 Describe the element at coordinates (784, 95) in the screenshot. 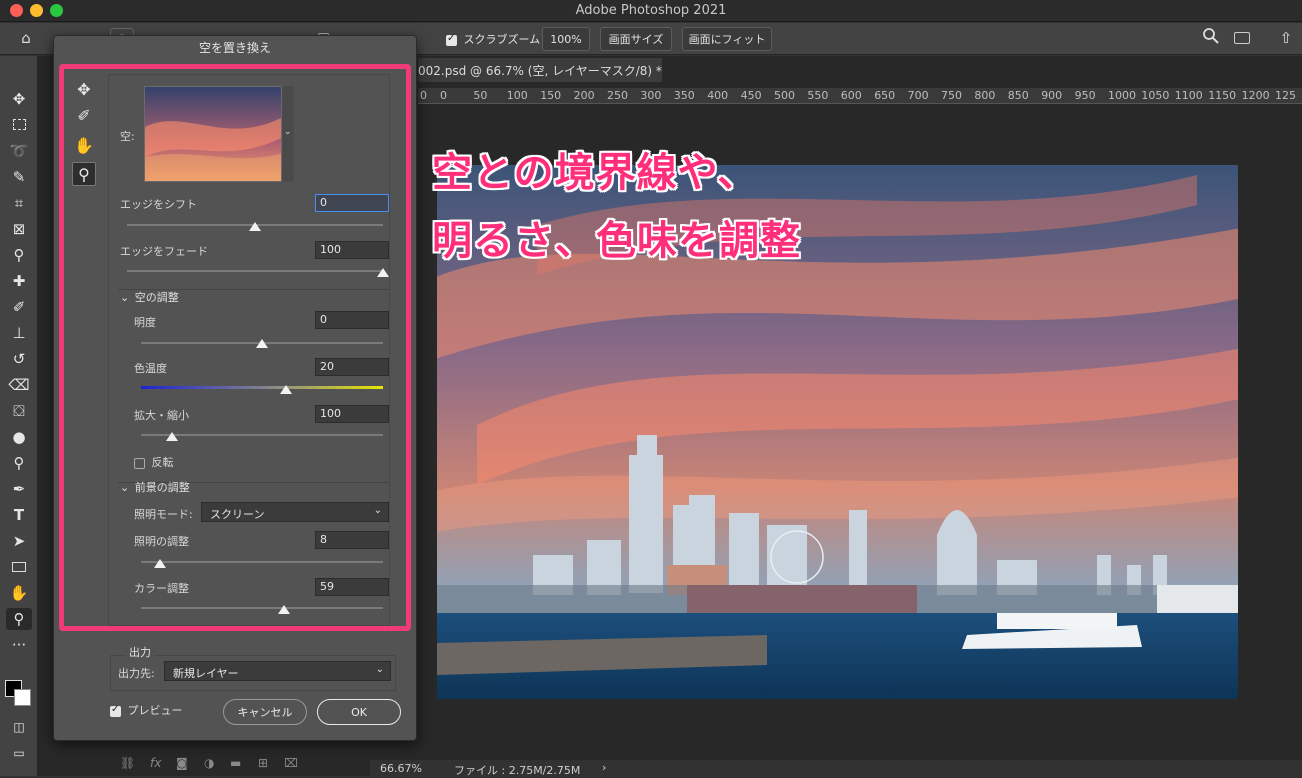

I see `ruler-tick-label: 500` at that location.